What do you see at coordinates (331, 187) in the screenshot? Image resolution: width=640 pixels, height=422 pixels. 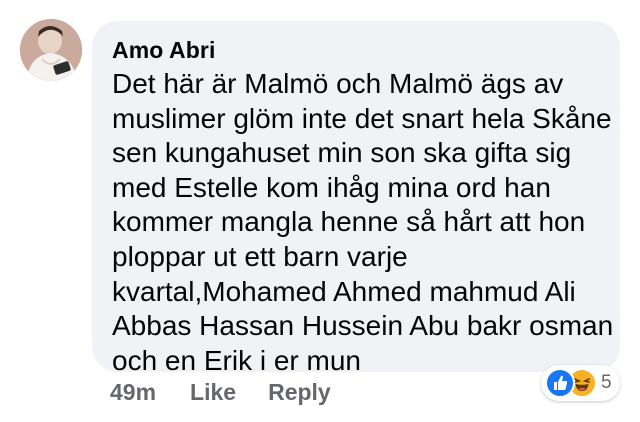 I see `comment-text-line: med Estelle kom ihåg mina ord han` at bounding box center [331, 187].